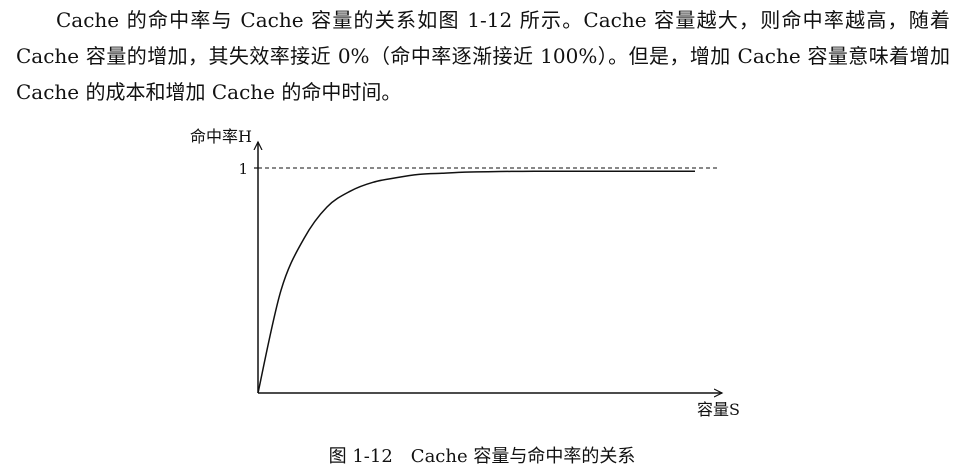  Describe the element at coordinates (718, 409) in the screenshot. I see `x-axis-label: 容量S` at that location.